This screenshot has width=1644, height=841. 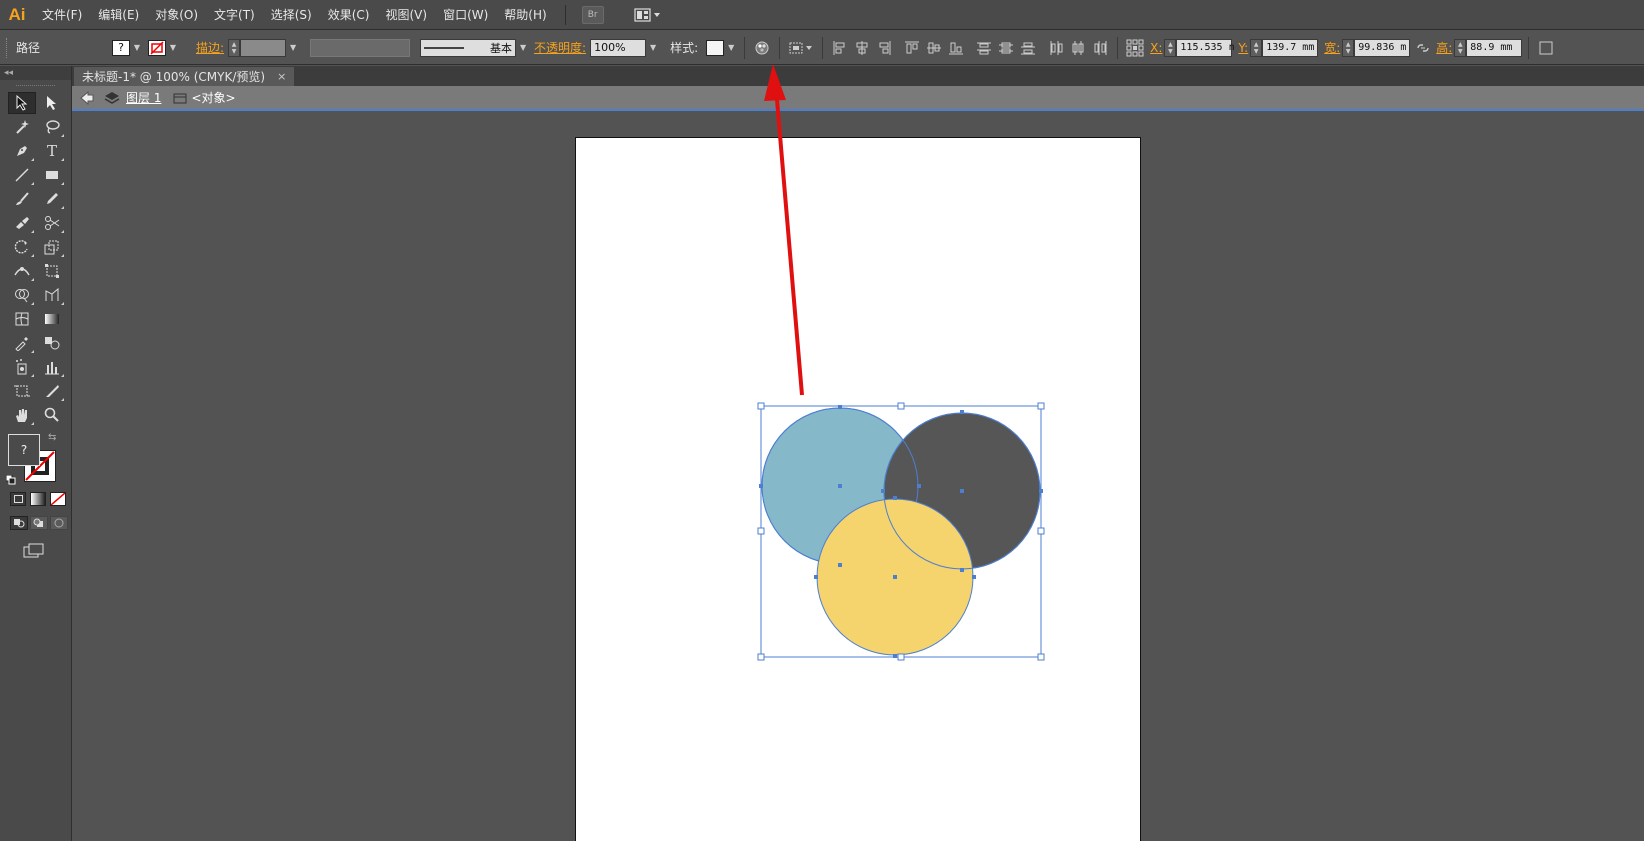 What do you see at coordinates (22, 223) in the screenshot?
I see `blob-brush-tool-icon` at bounding box center [22, 223].